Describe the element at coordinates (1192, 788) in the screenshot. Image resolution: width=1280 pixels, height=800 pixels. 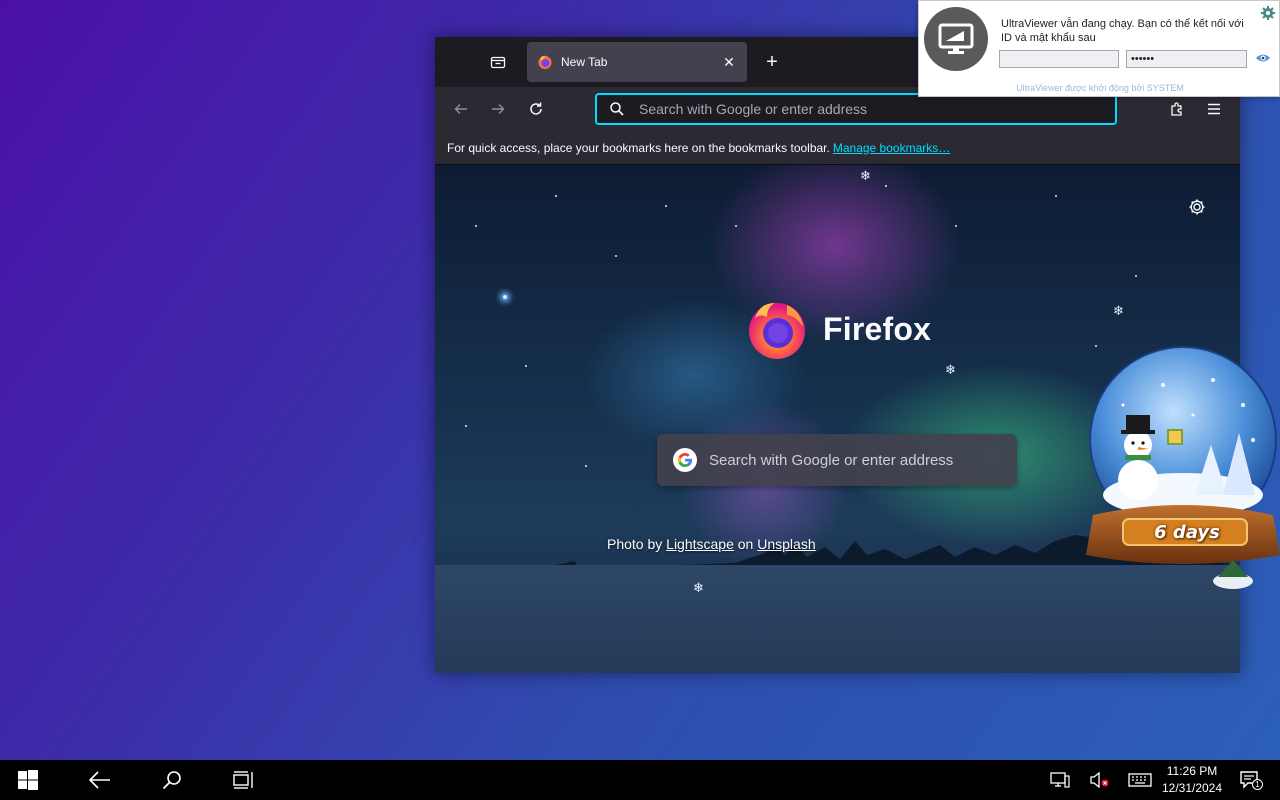
I see `clock-date: 12/31/2024` at that location.